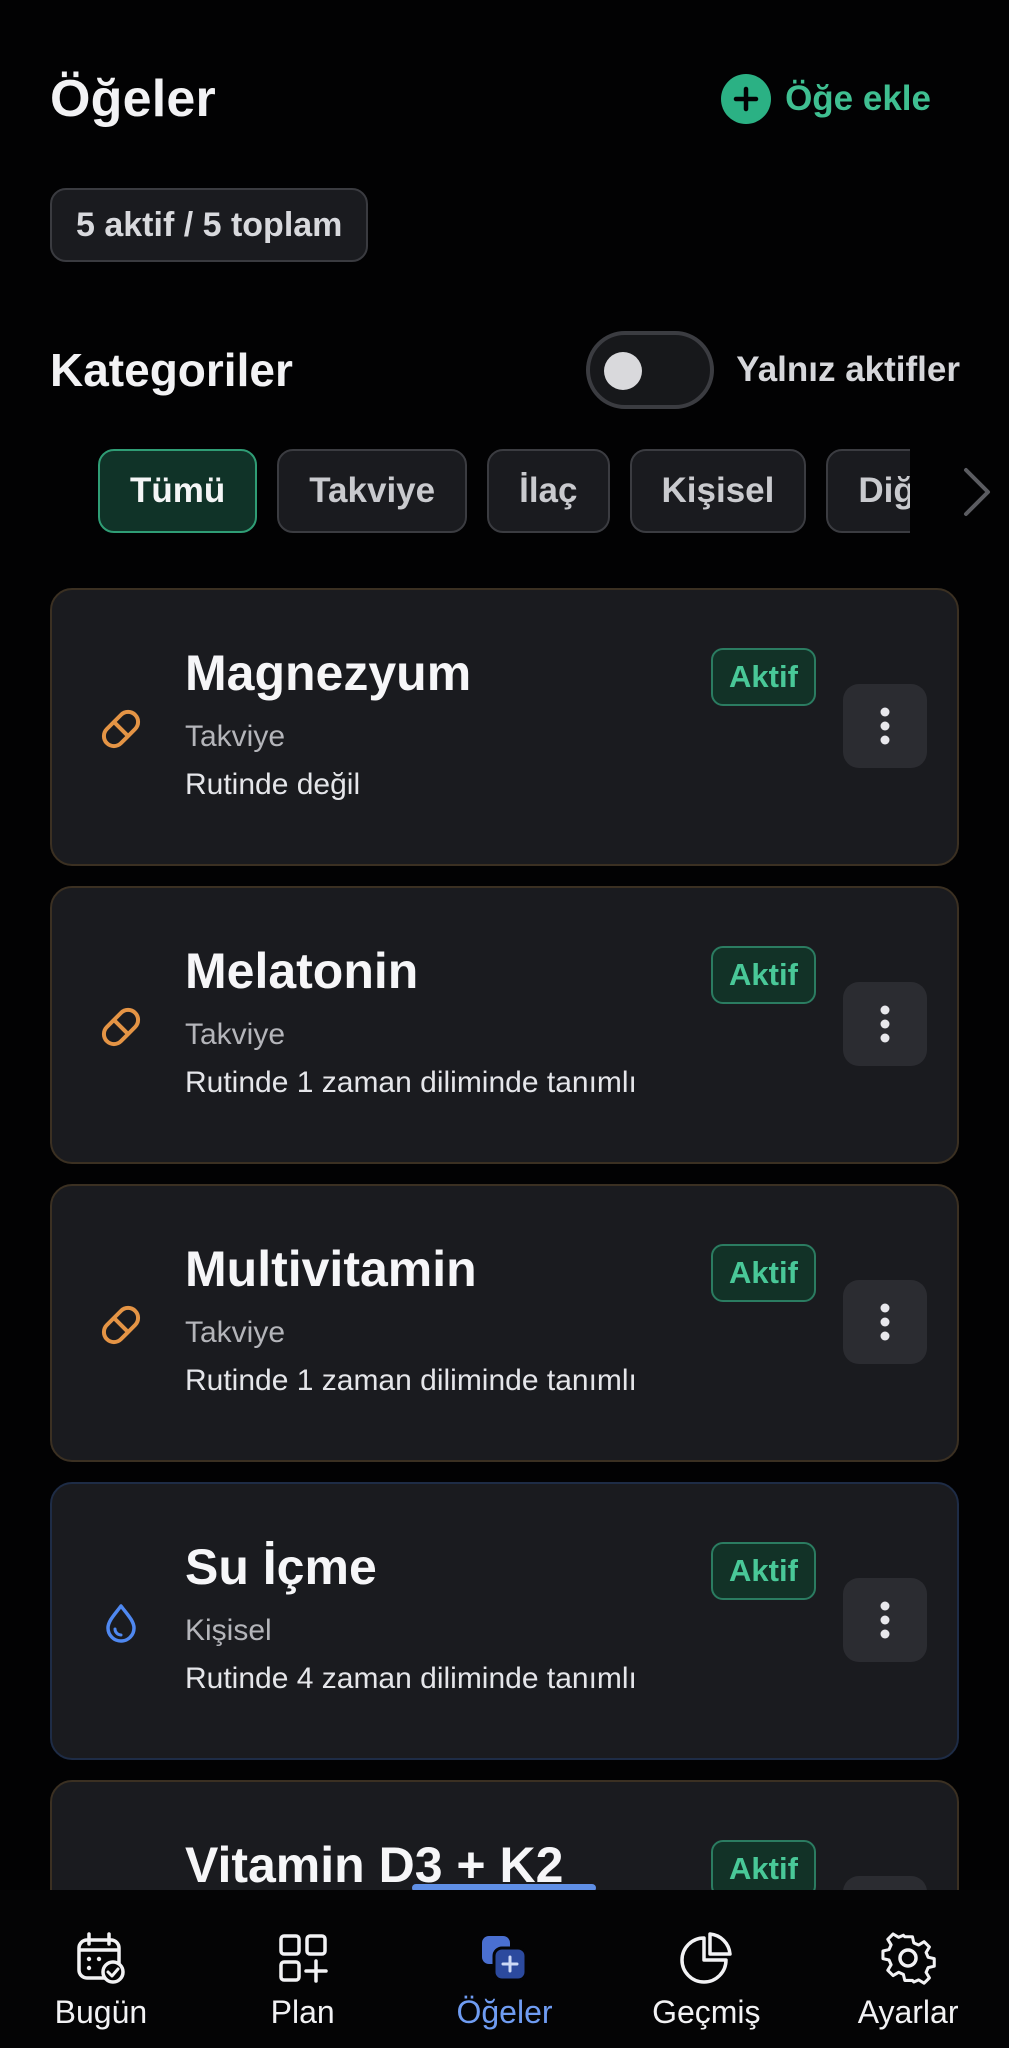 The width and height of the screenshot is (1009, 2048). Describe the element at coordinates (228, 1630) in the screenshot. I see `item-category: Kişisel` at that location.